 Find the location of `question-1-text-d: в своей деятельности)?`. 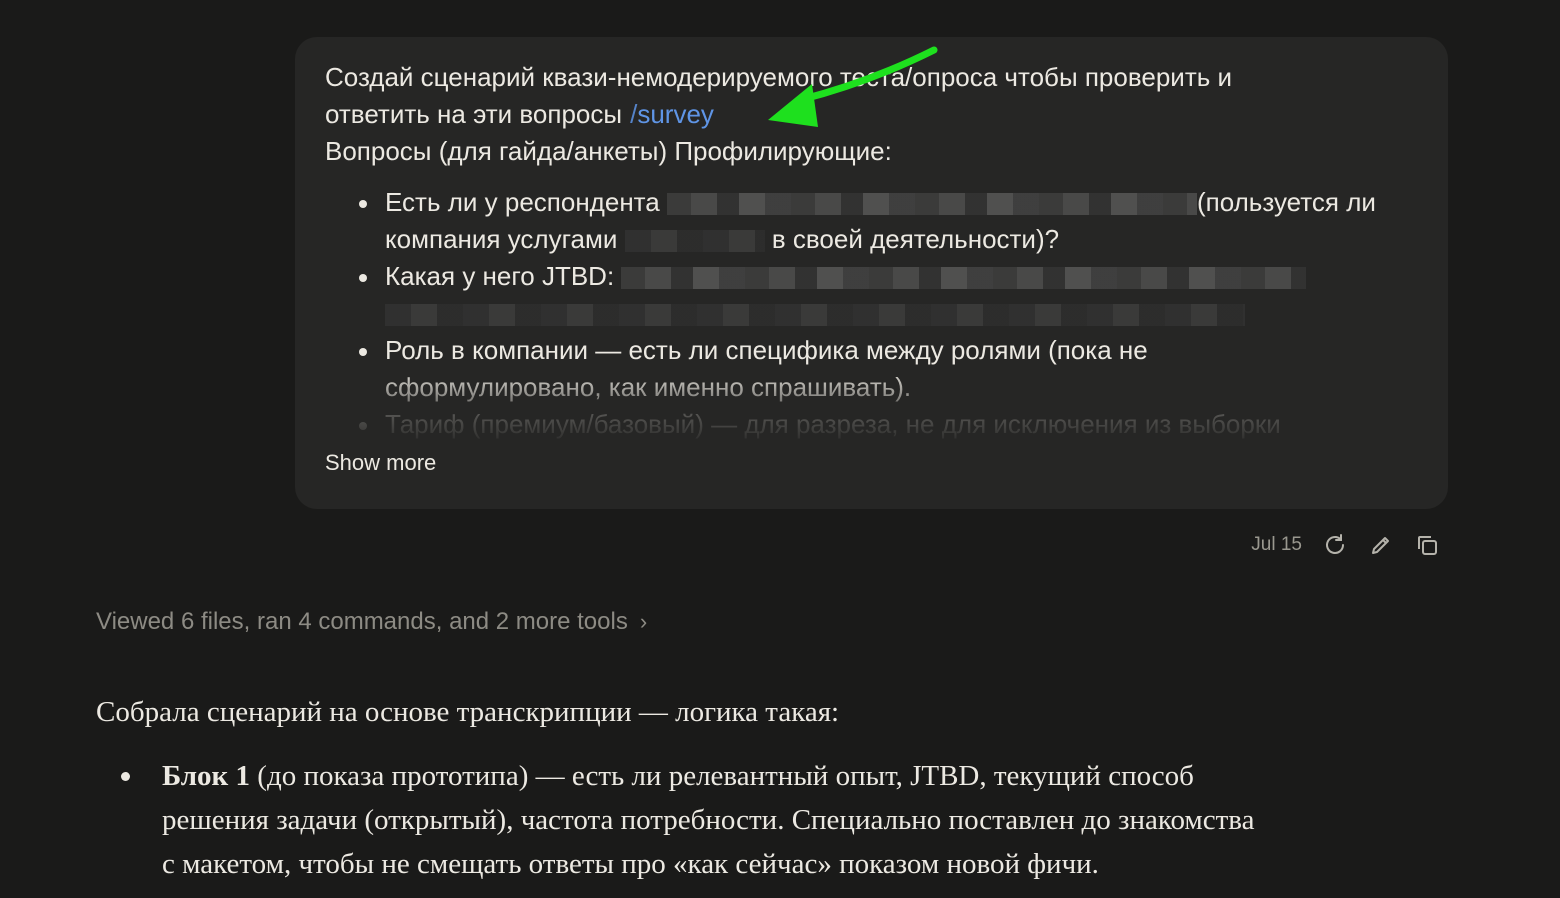

question-1-text-d: в своей деятельности)? is located at coordinates (915, 239).